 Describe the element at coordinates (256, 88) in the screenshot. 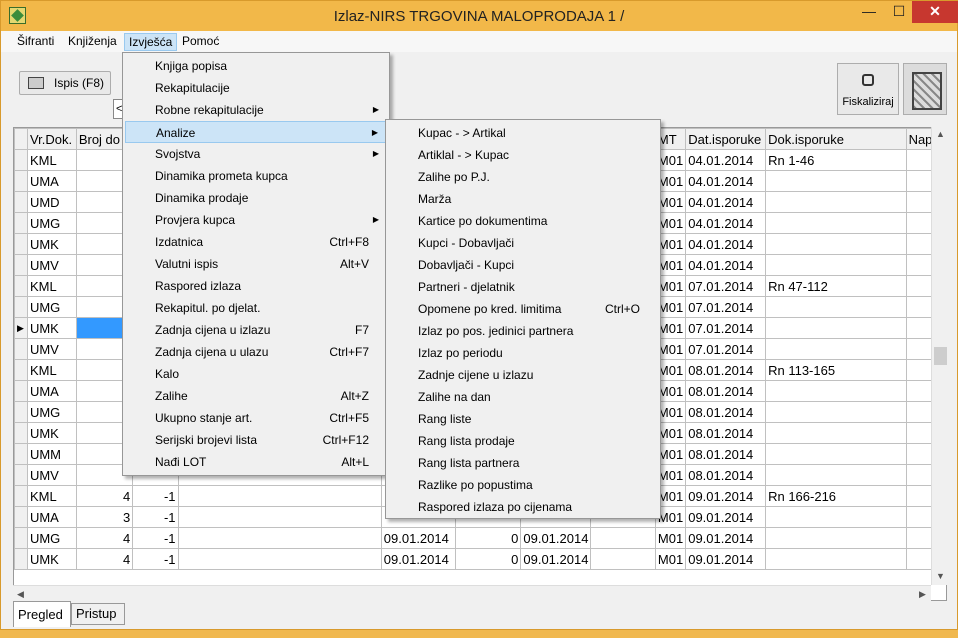

I see `menu-item: Rekapitulacije` at that location.